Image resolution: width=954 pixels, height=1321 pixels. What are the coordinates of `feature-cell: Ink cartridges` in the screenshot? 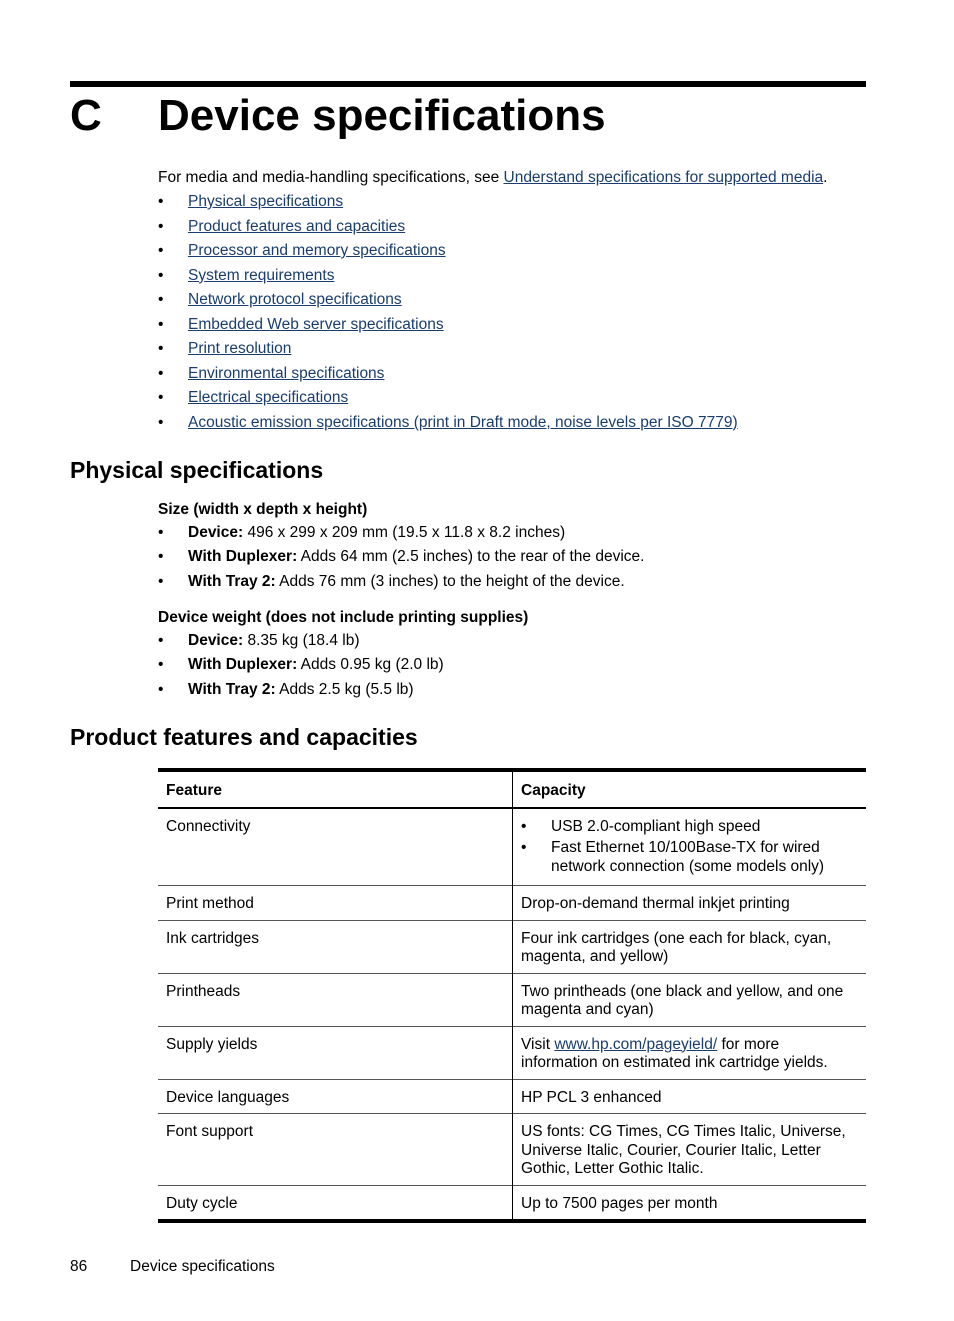 It's located at (335, 946).